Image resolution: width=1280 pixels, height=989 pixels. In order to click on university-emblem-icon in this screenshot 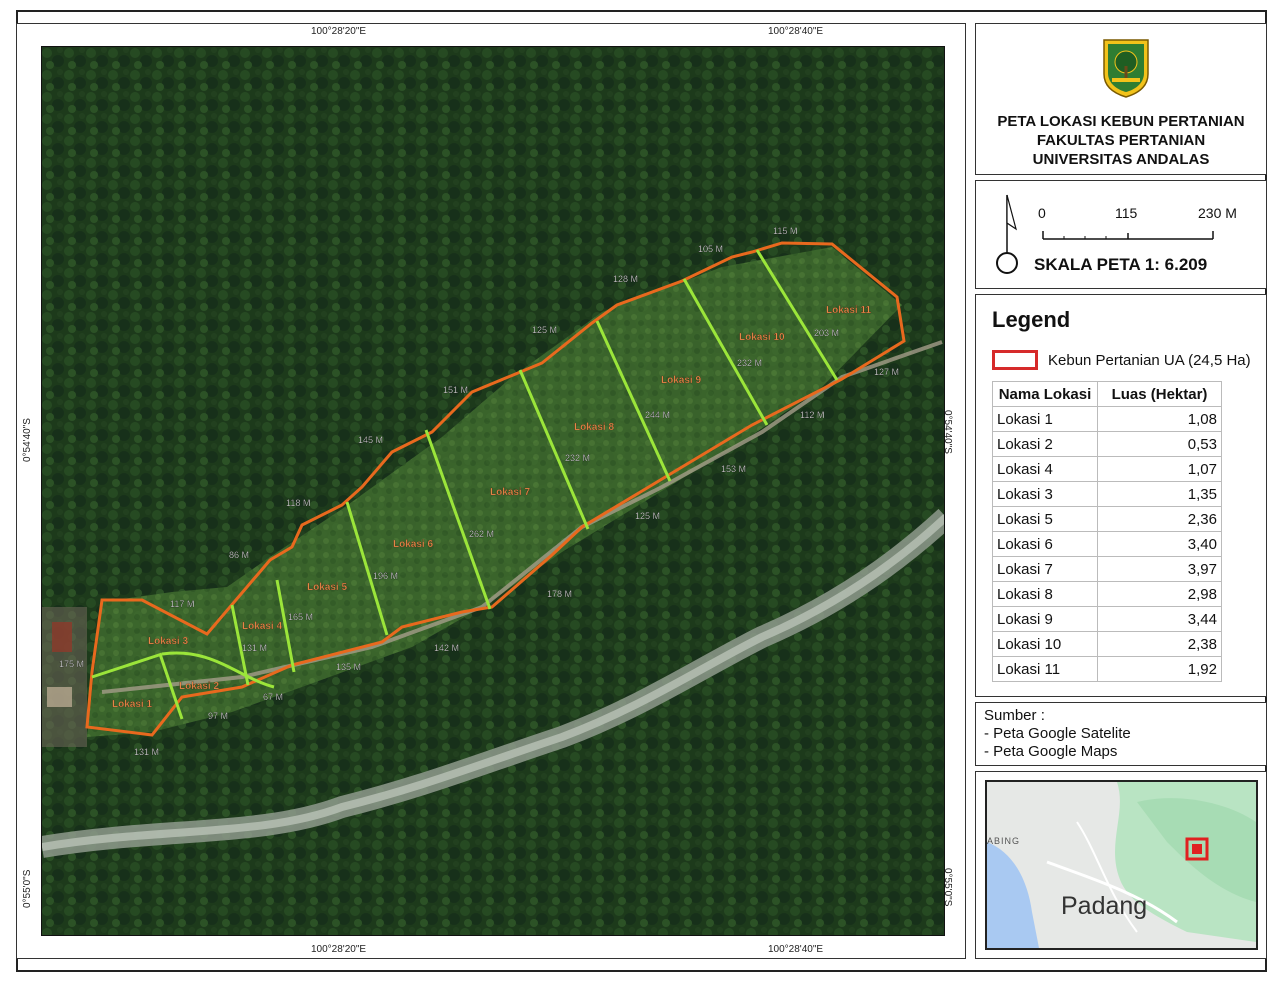, I will do `click(1126, 67)`.